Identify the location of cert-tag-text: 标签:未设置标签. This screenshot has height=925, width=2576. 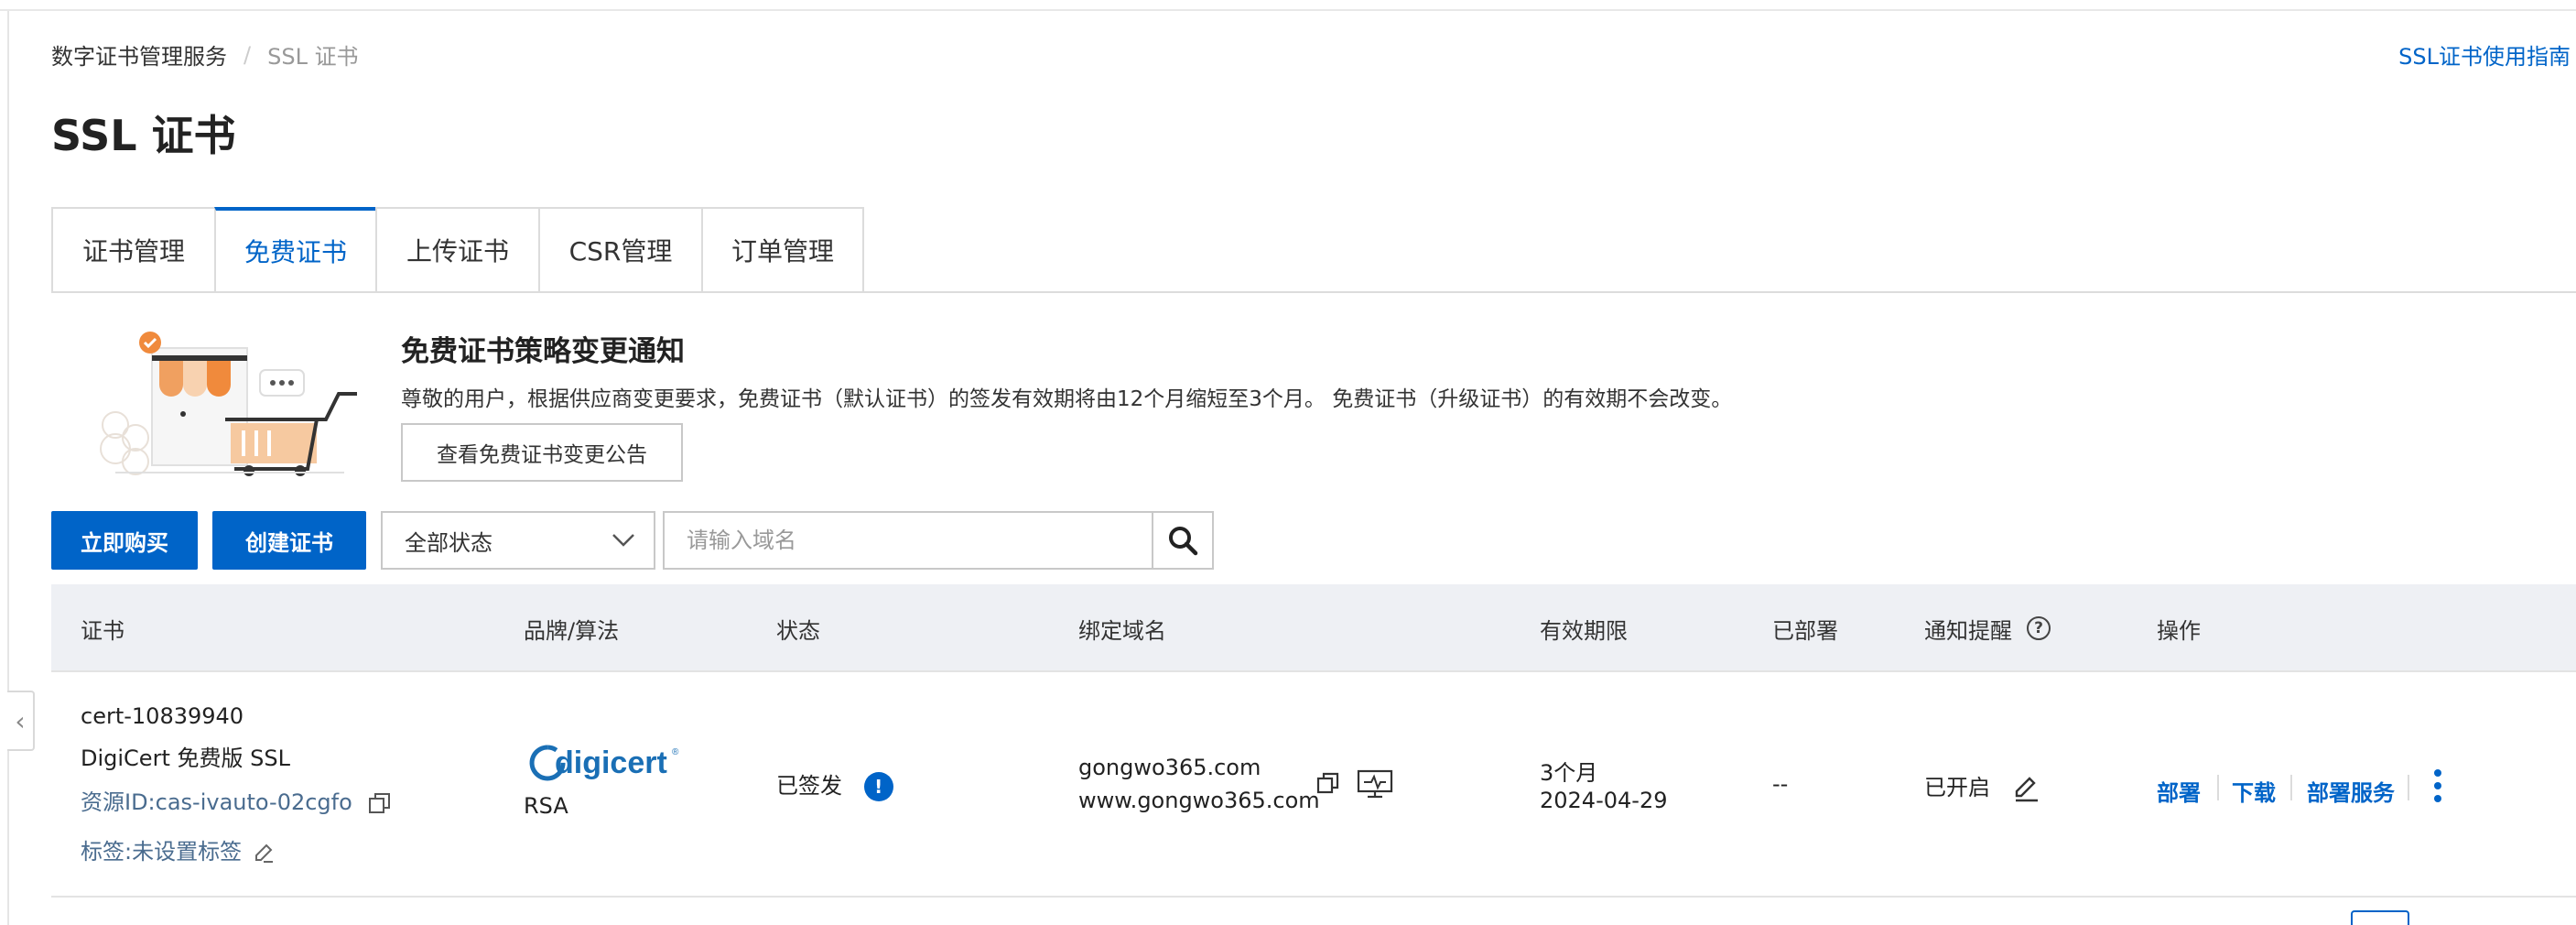
(162, 852).